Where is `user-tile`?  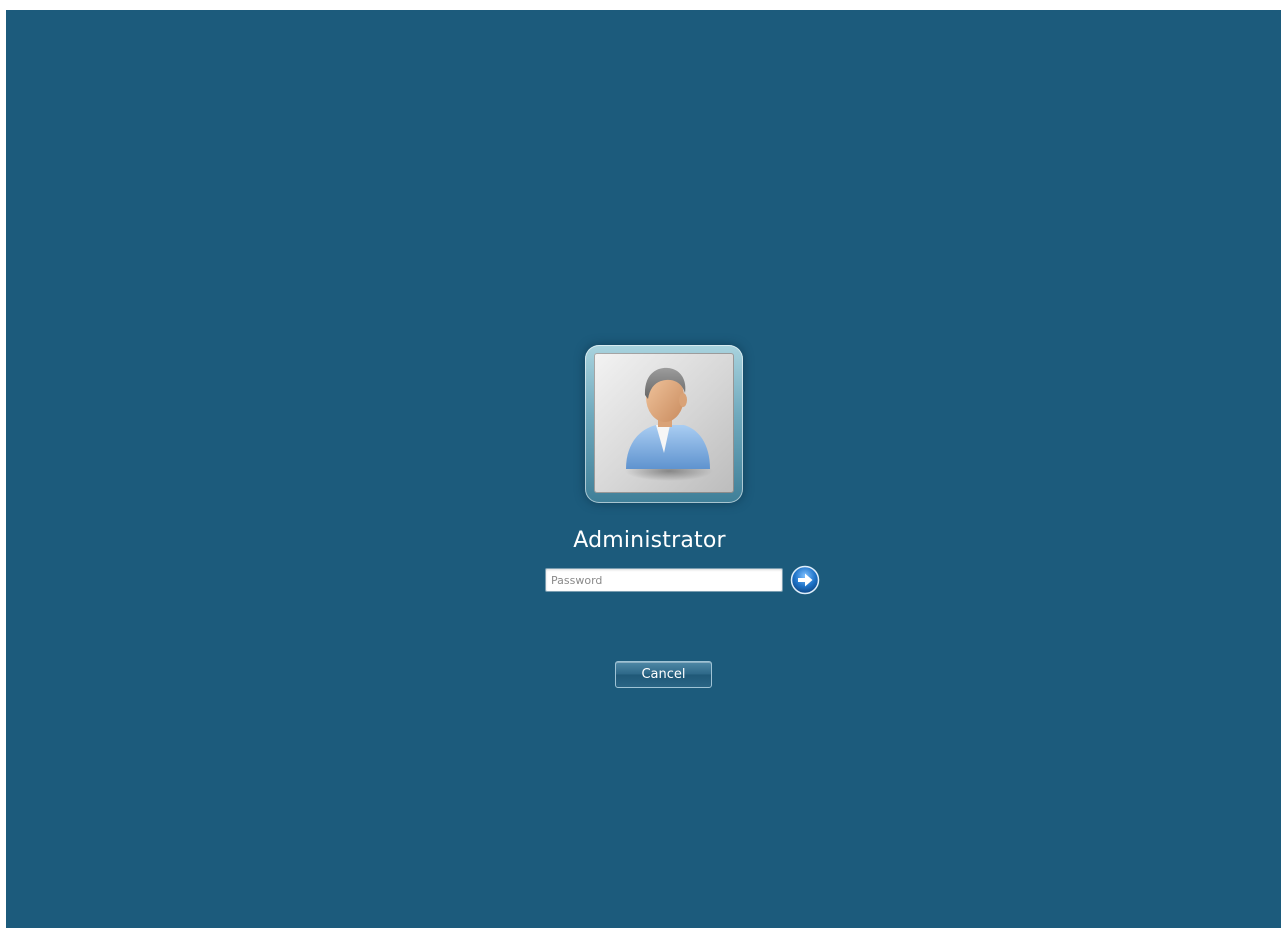 user-tile is located at coordinates (664, 424).